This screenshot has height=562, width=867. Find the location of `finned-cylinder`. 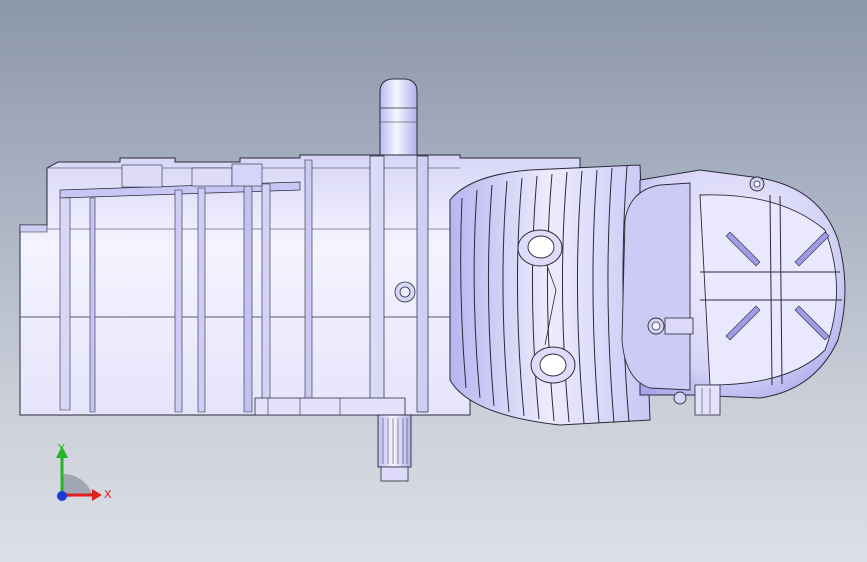

finned-cylinder is located at coordinates (550, 295).